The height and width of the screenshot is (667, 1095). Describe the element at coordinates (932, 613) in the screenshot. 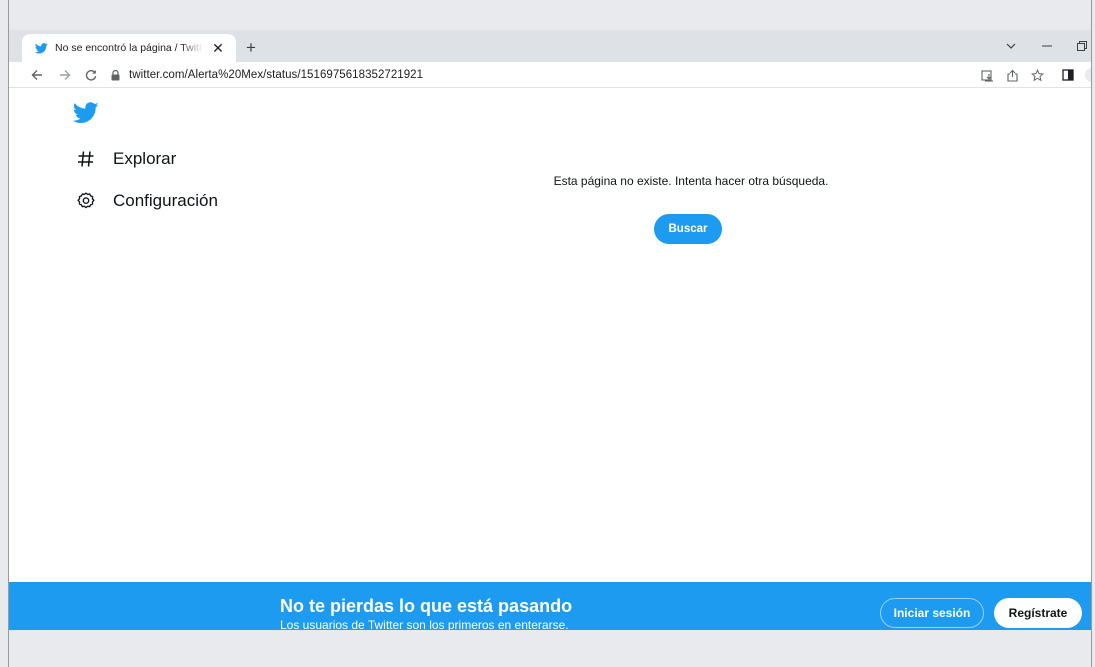

I see `login-button: Iniciar sesión` at that location.